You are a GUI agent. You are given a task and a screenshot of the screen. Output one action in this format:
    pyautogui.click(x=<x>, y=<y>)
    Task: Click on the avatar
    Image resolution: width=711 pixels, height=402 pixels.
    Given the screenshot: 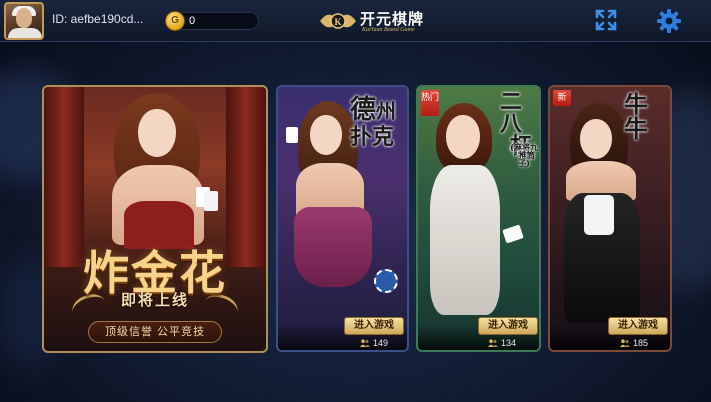 What is the action you would take?
    pyautogui.click(x=24, y=21)
    